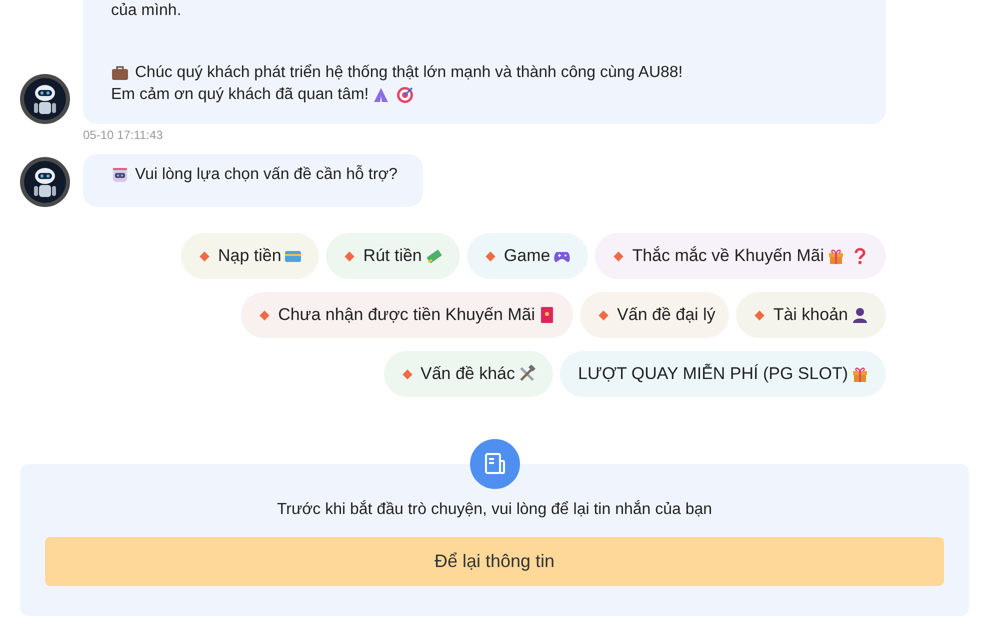 This screenshot has height=625, width=989. I want to click on option-chip: Game, so click(527, 256).